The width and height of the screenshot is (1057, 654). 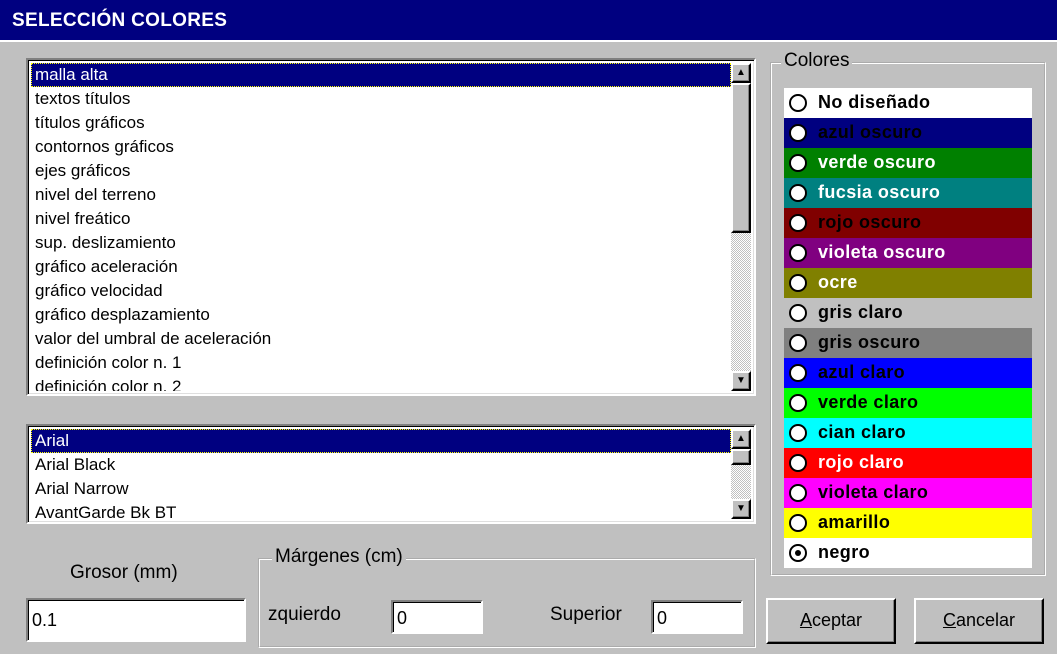 I want to click on color-option-label: azul claro, so click(x=862, y=372).